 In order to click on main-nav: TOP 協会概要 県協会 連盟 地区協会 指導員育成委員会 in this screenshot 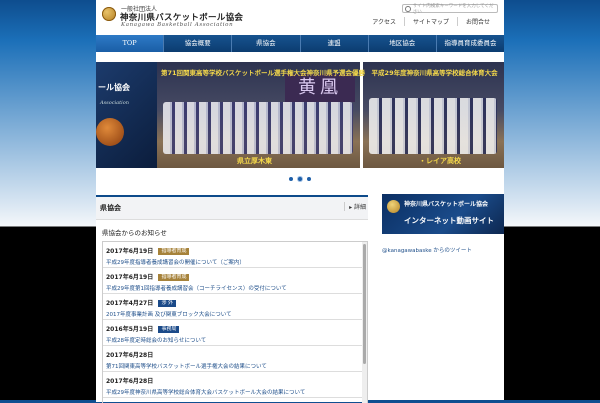, I will do `click(300, 43)`.